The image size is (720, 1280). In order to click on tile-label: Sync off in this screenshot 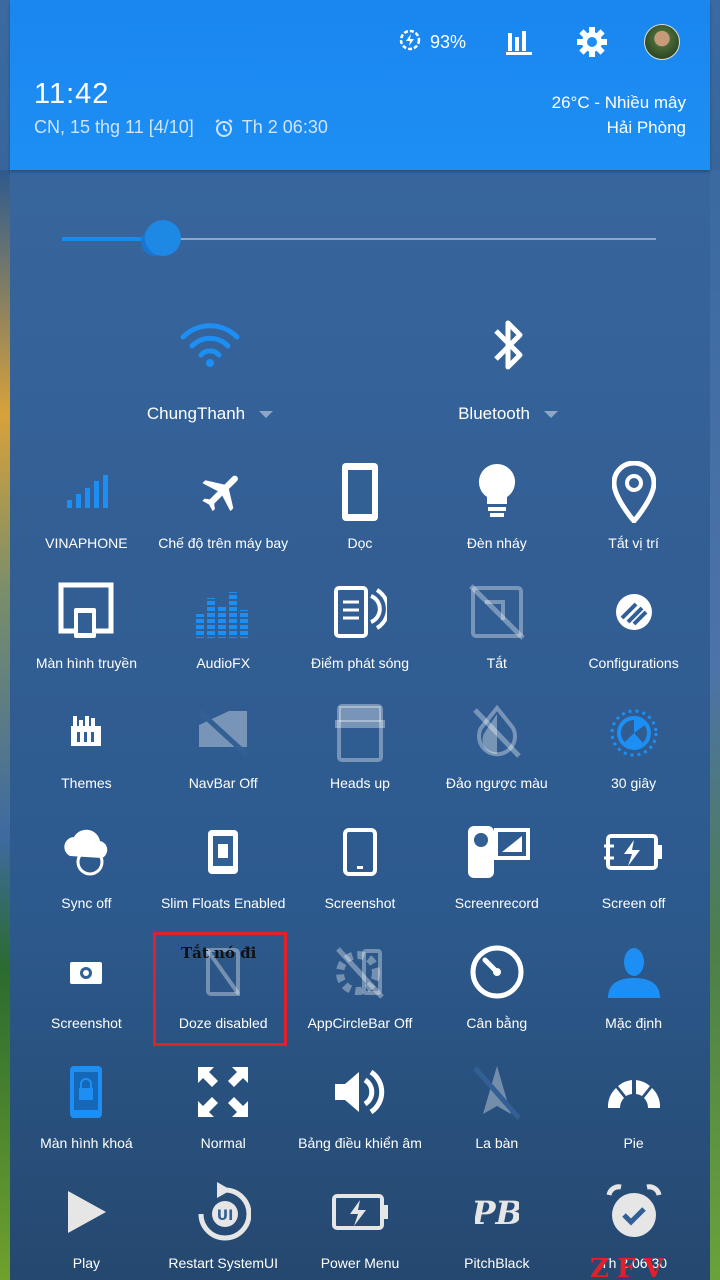, I will do `click(86, 903)`.